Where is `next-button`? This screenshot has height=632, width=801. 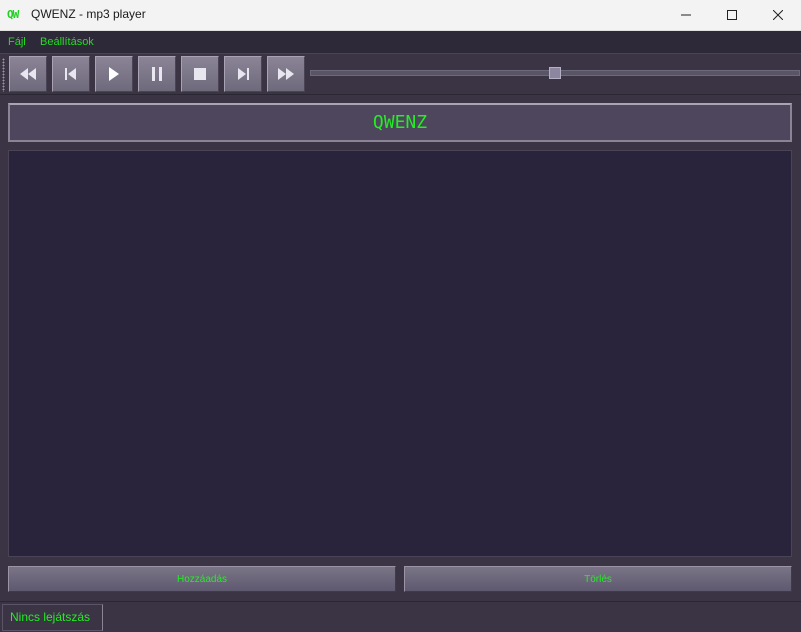 next-button is located at coordinates (243, 74).